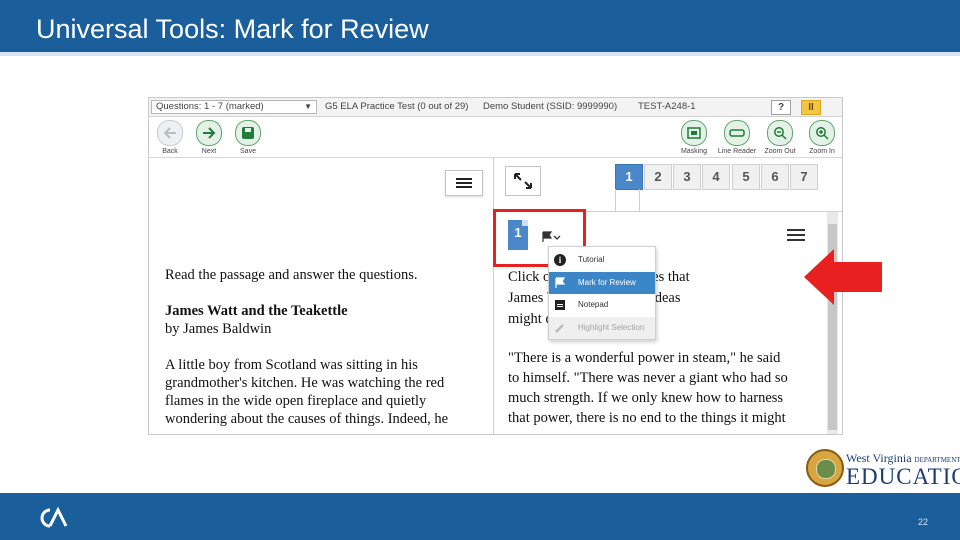  What do you see at coordinates (248, 151) in the screenshot?
I see `save-label: Save` at bounding box center [248, 151].